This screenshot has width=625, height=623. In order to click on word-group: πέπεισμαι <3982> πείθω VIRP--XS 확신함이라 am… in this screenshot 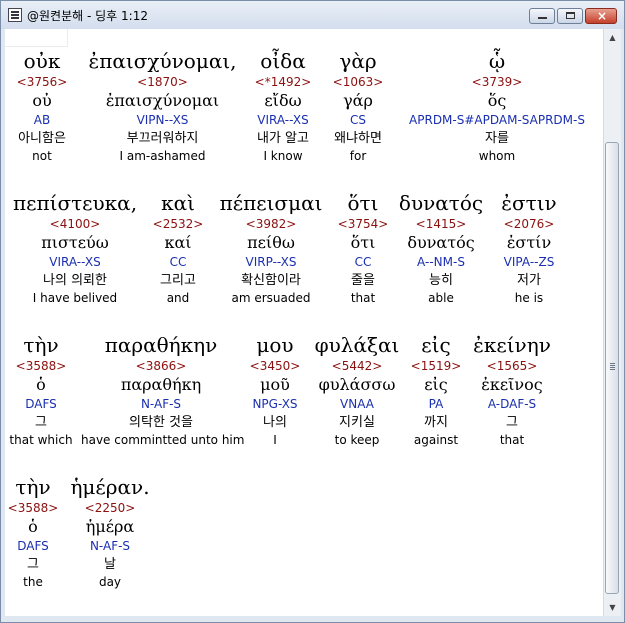, I will do `click(271, 248)`.